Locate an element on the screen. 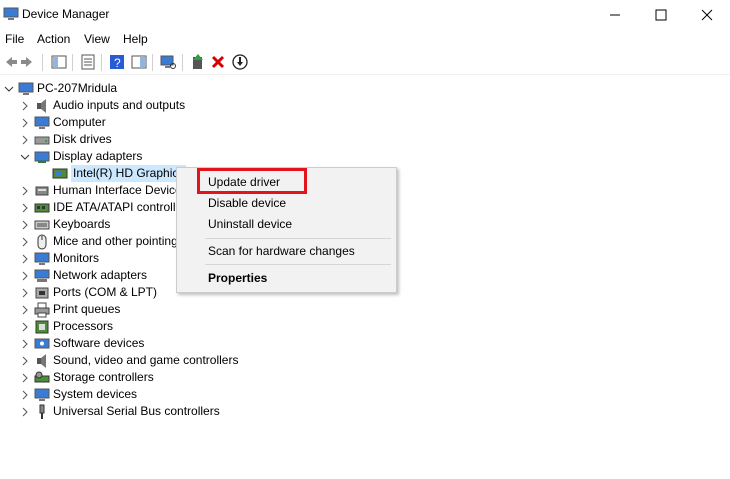  highlight-box is located at coordinates (252, 181).